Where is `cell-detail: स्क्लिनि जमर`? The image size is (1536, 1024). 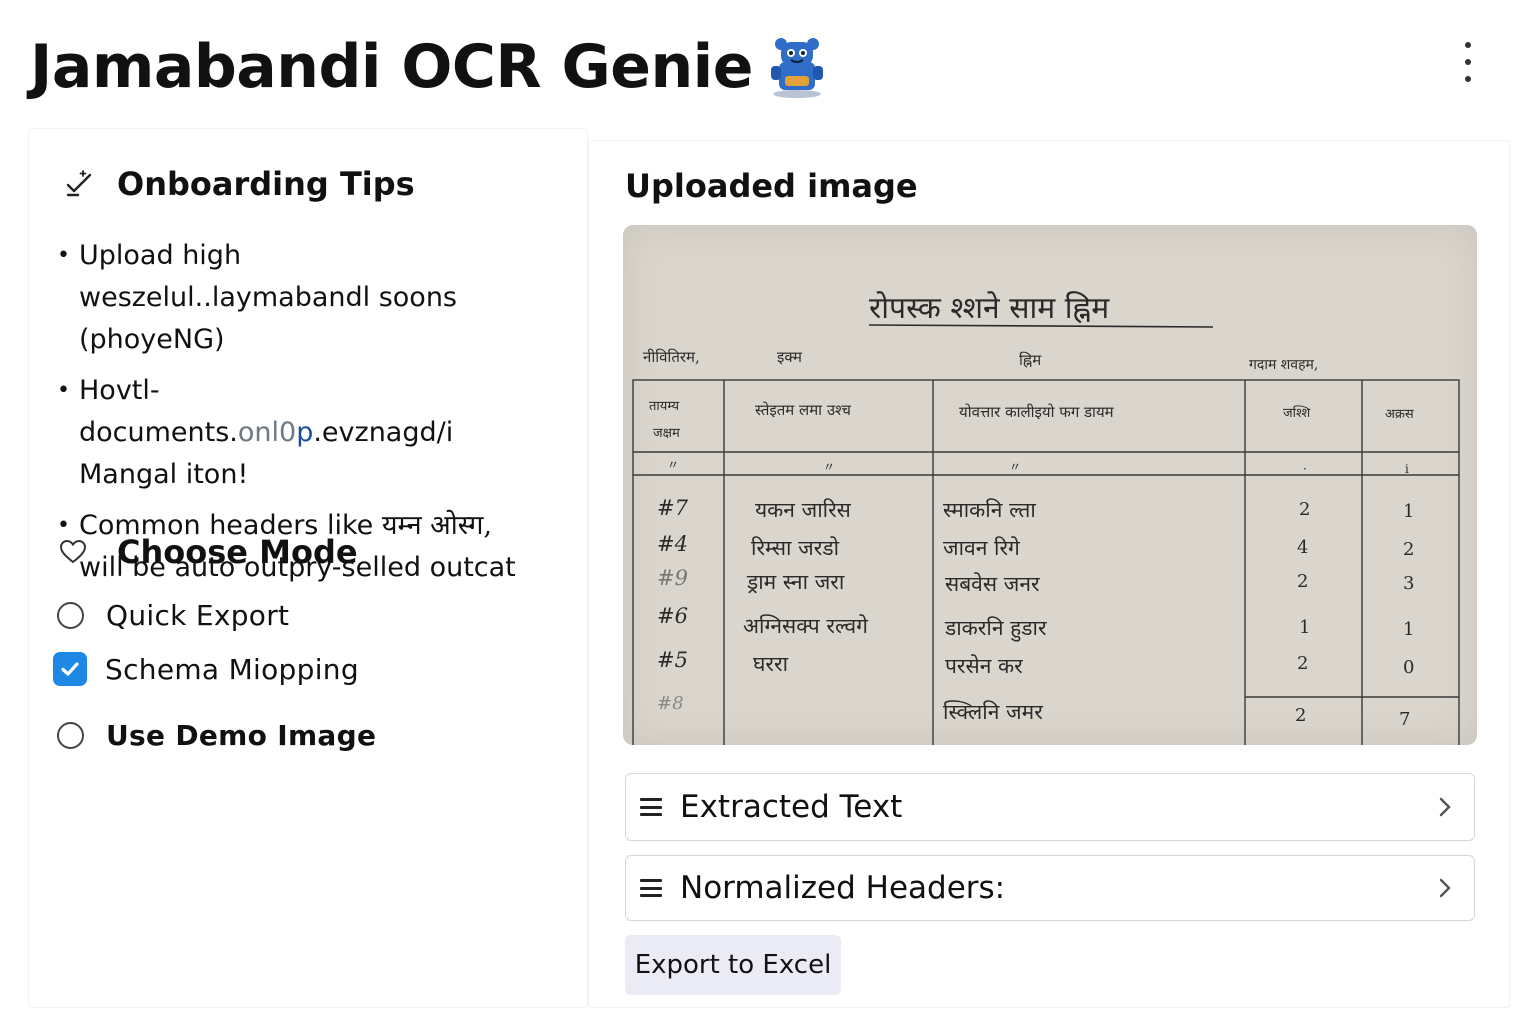
cell-detail: स्क्लिनि जमर is located at coordinates (993, 712).